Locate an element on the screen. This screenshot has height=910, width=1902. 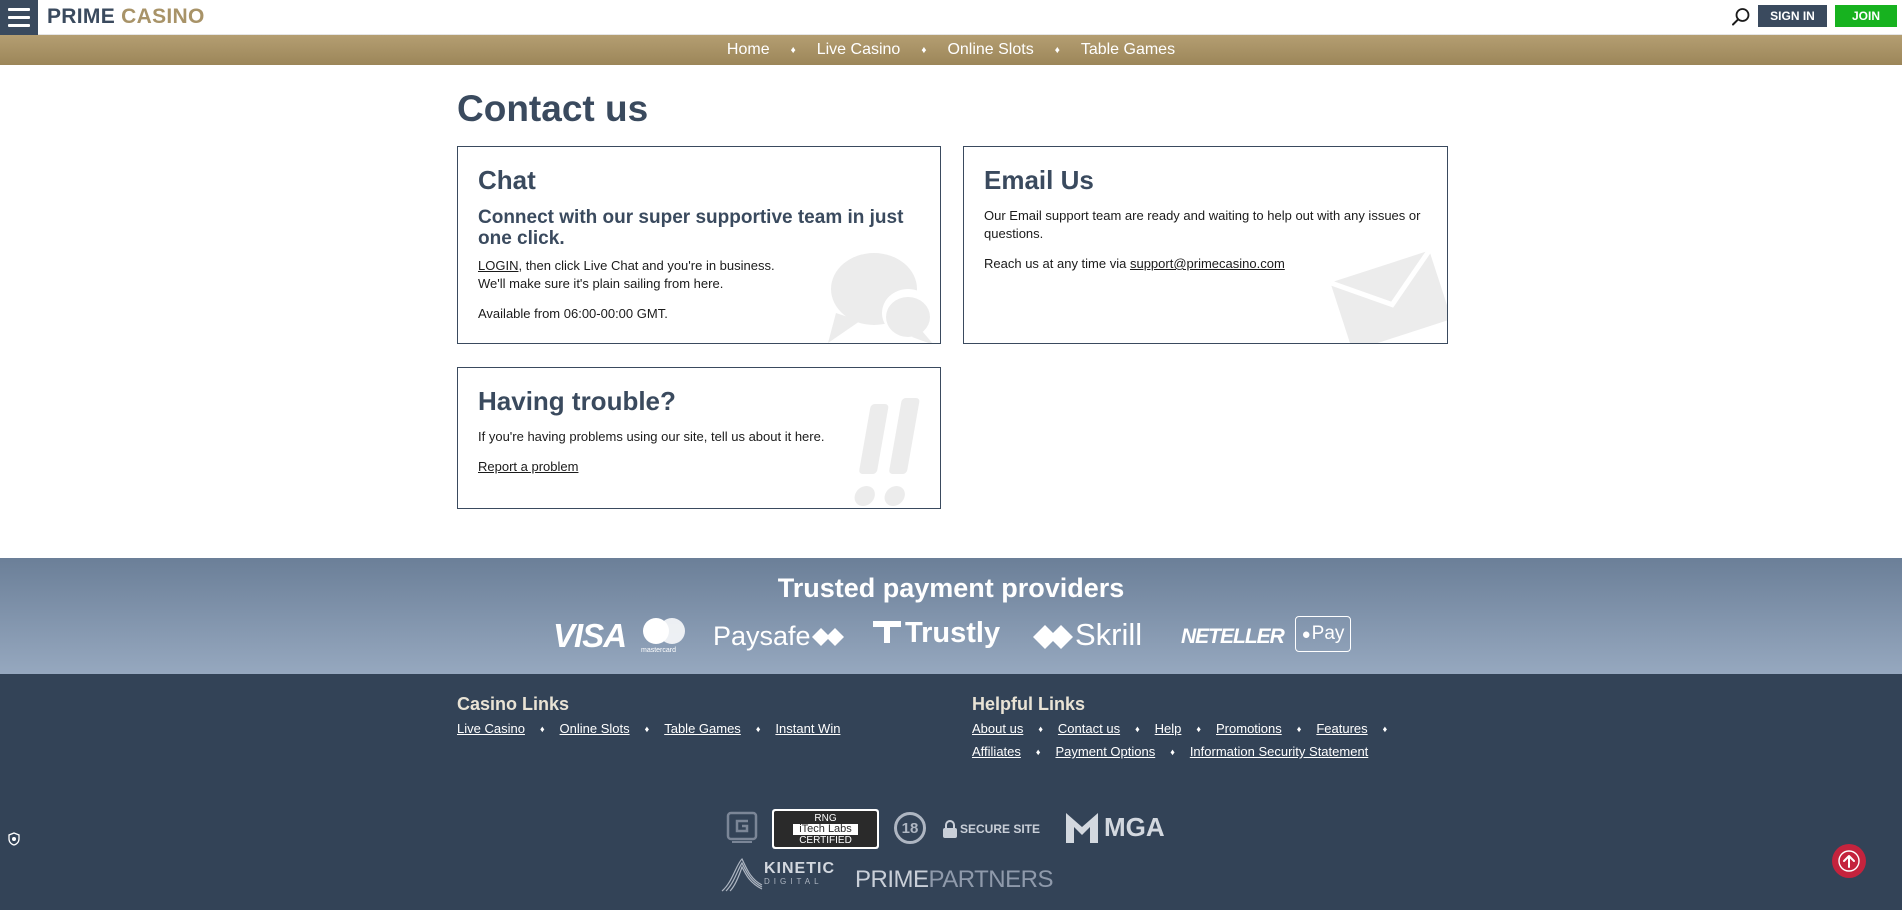
logo-prime-text: PRIME is located at coordinates (81, 16).